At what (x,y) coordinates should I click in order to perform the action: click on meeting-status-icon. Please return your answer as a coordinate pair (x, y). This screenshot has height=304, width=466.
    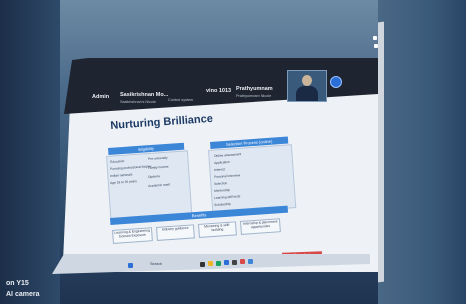
    Looking at the image, I should click on (336, 82).